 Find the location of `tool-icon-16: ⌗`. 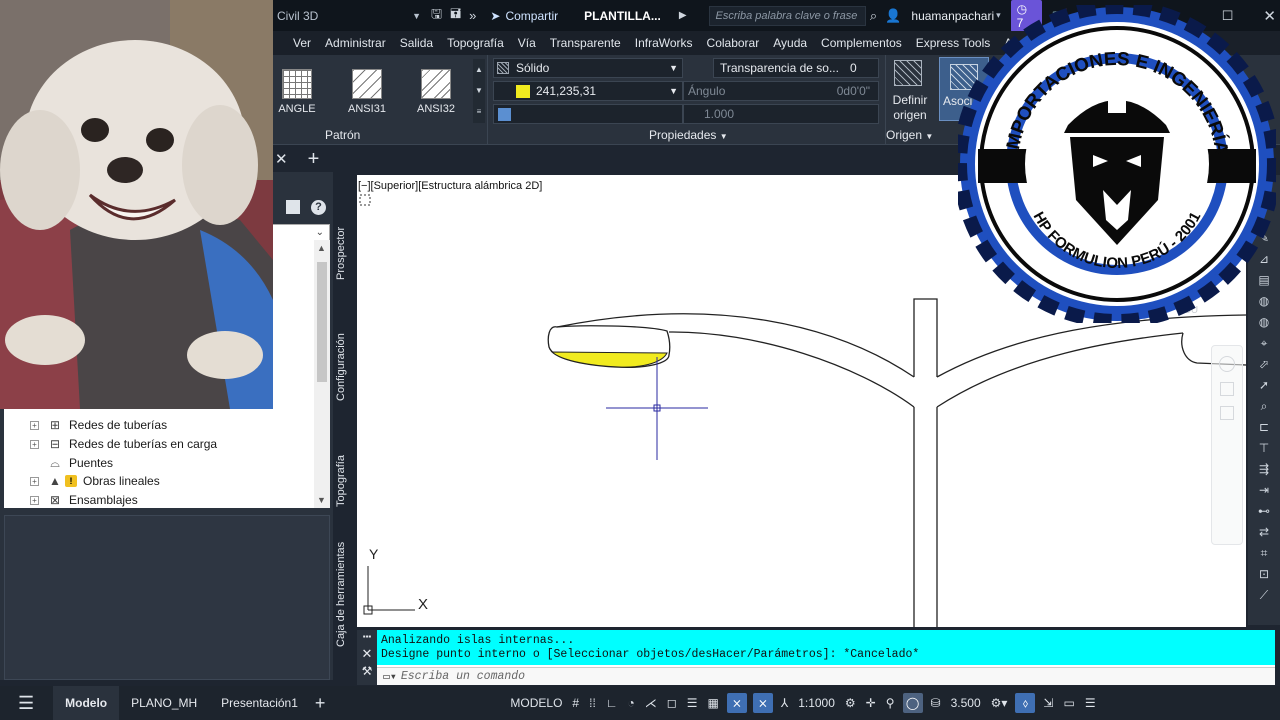

tool-icon-16: ⌗ is located at coordinates (1264, 553).